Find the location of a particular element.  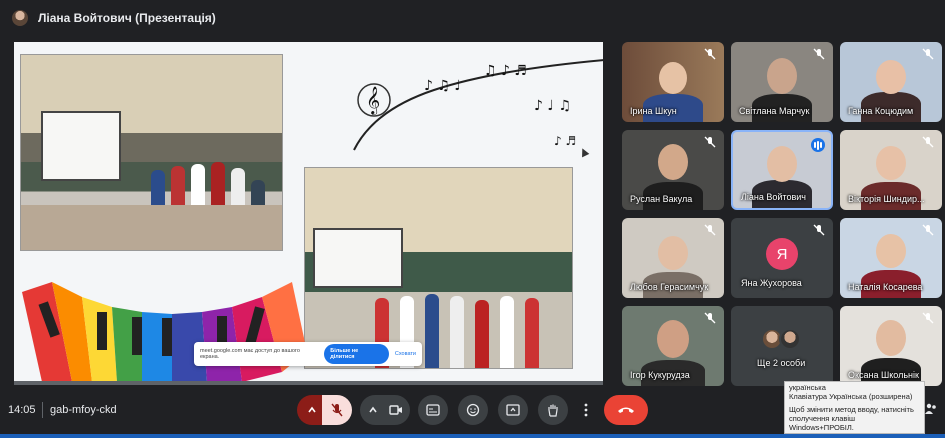

camera-toggle-button is located at coordinates (396, 410).